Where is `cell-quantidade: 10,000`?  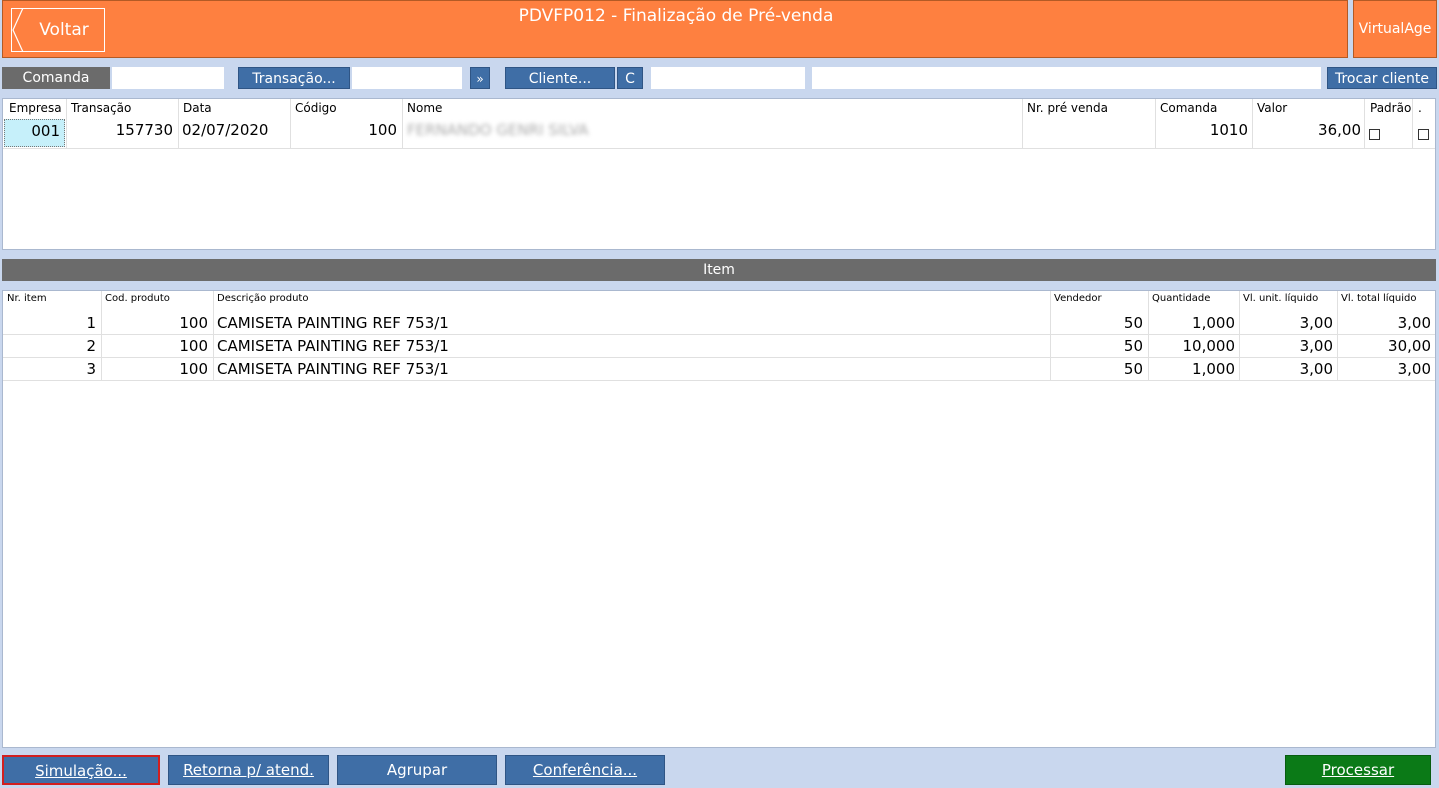 cell-quantidade: 10,000 is located at coordinates (1209, 346).